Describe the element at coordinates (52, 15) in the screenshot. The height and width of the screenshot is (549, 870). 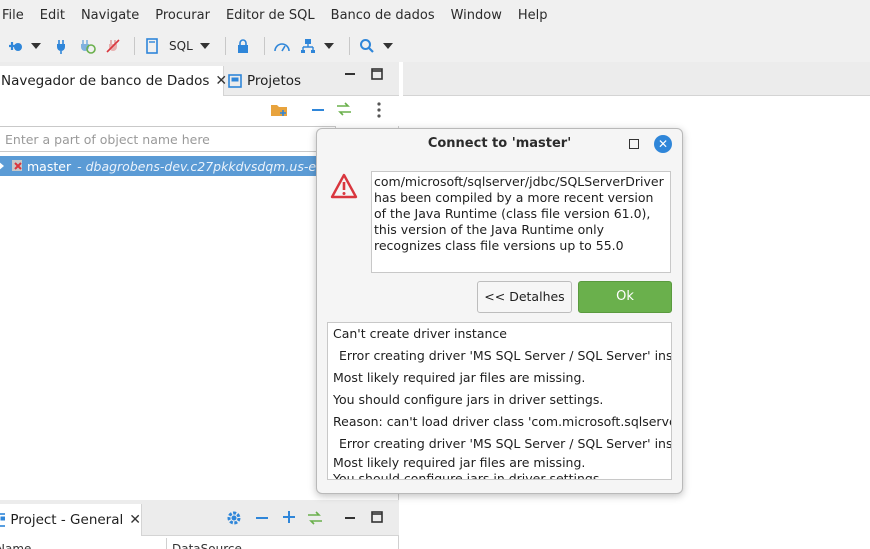
I see `menu-edit: Edit` at that location.